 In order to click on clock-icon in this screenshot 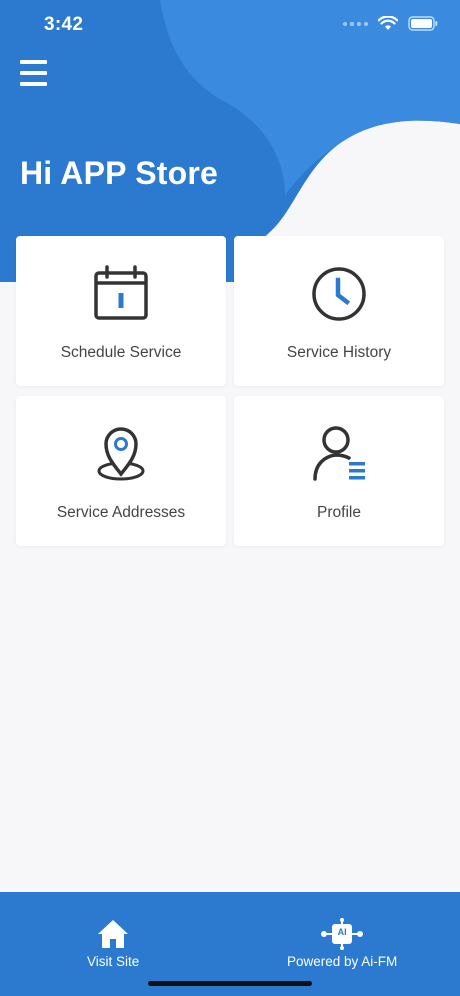, I will do `click(339, 294)`.